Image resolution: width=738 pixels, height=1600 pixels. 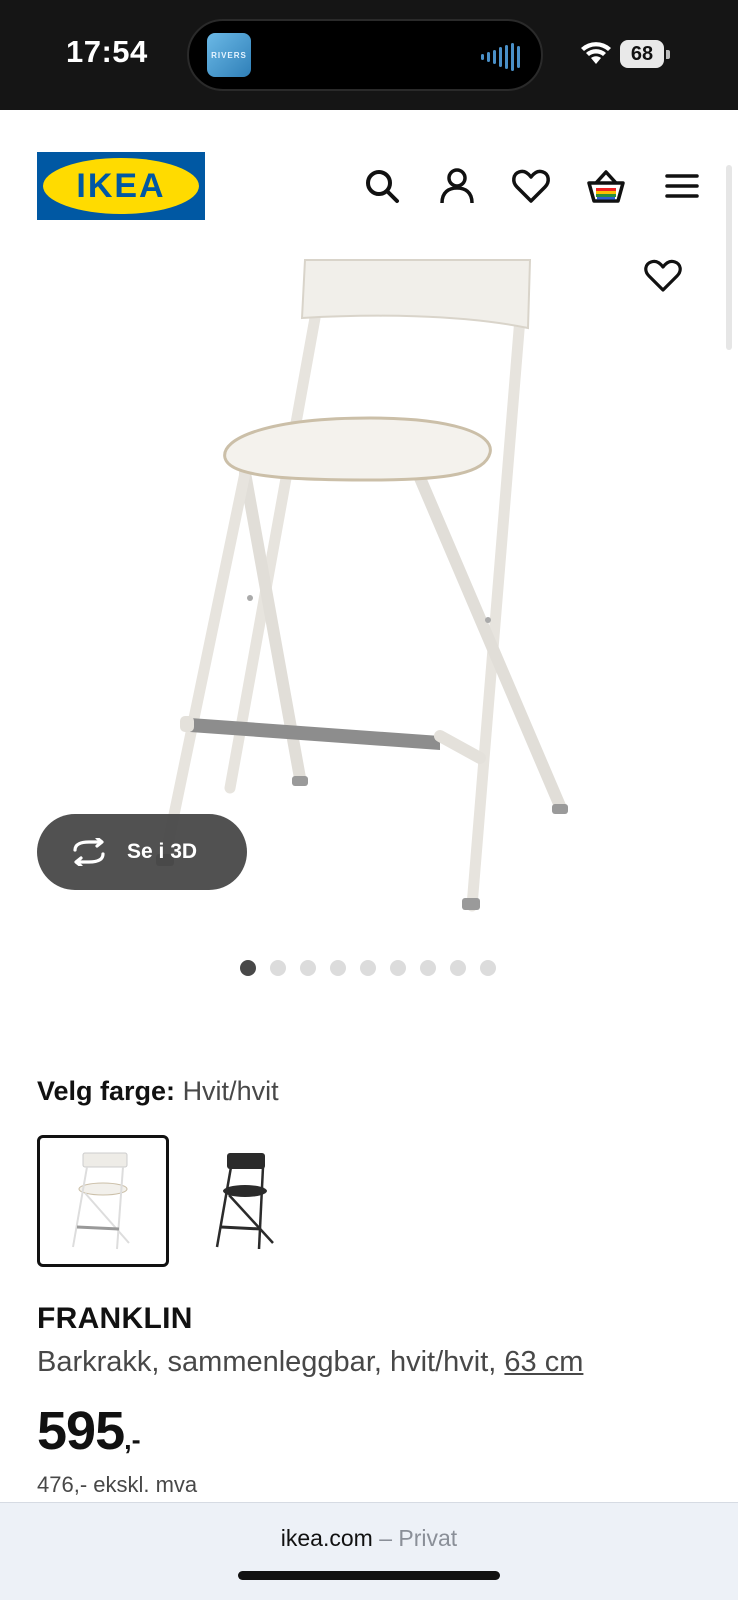 I want to click on color-swatch-black, so click(x=243, y=1201).